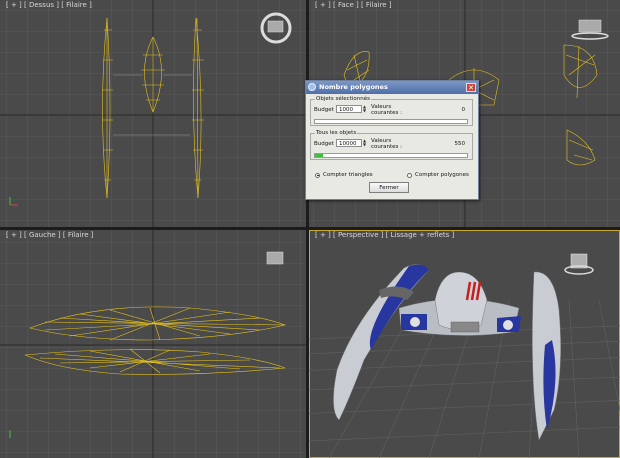 The image size is (620, 458). I want to click on dialog-titlebar: Nombre polygones ✕, so click(392, 87).